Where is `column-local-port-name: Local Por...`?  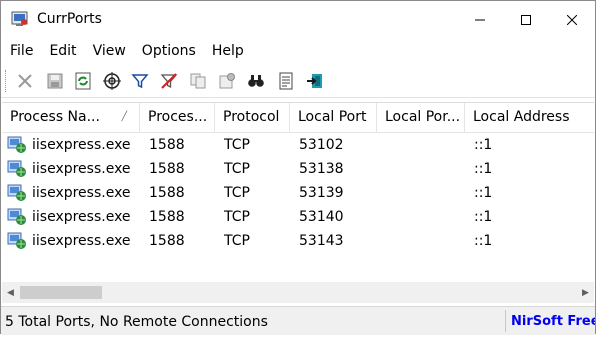 column-local-port-name: Local Por... is located at coordinates (421, 117).